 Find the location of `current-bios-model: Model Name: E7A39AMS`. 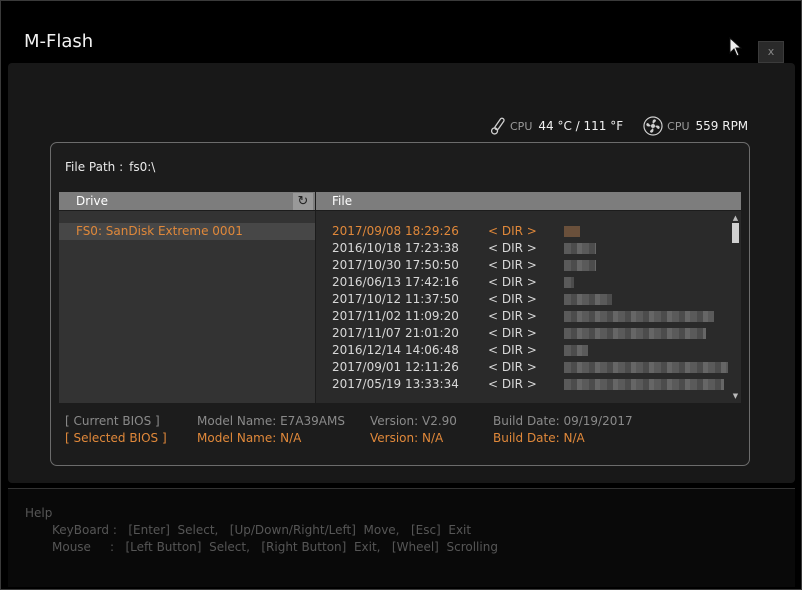

current-bios-model: Model Name: E7A39AMS is located at coordinates (271, 421).